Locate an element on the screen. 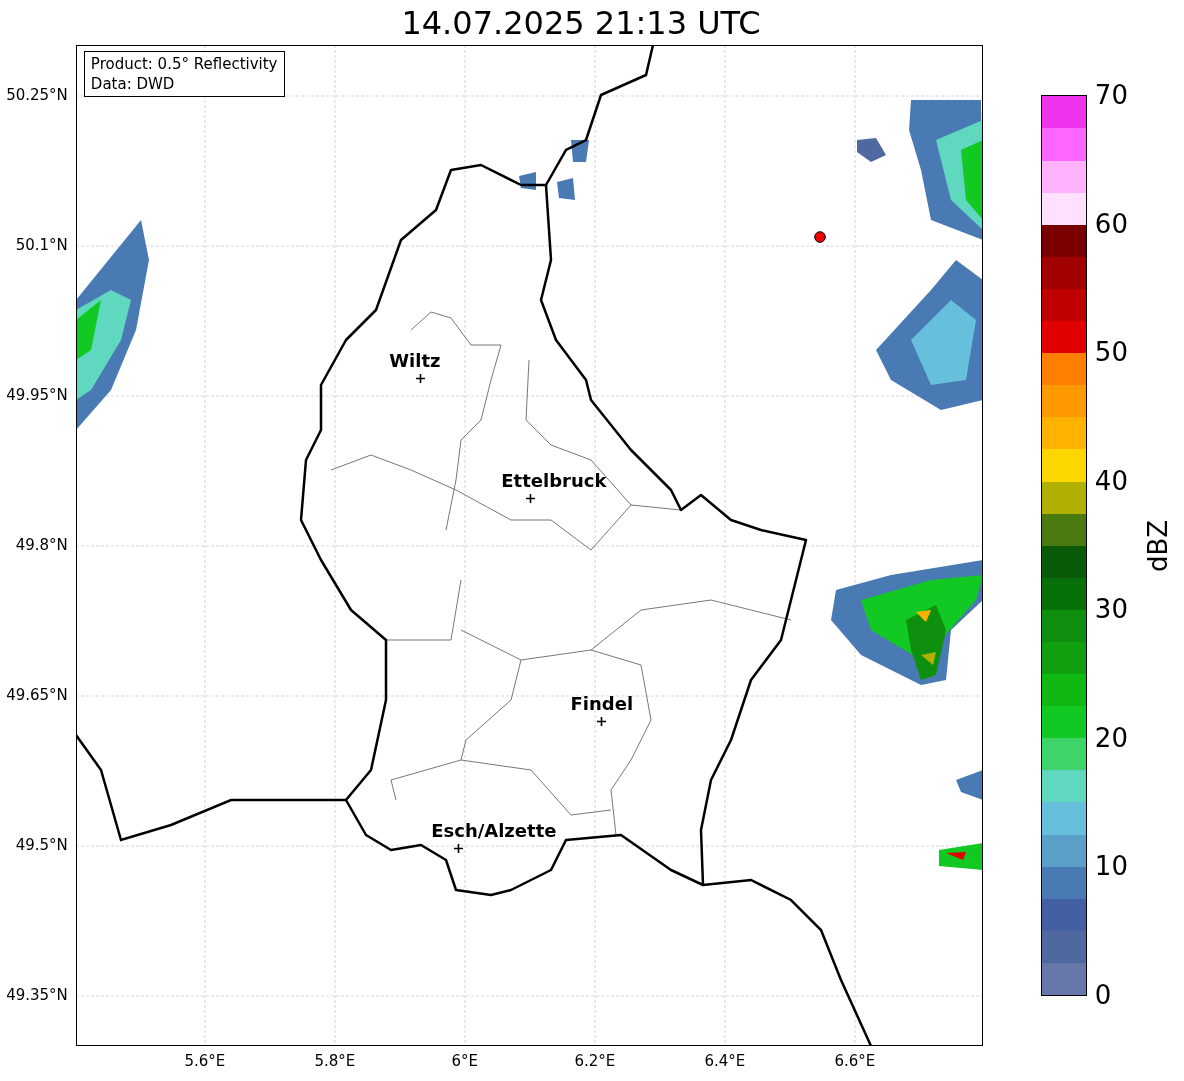 Image resolution: width=1184 pixels, height=1081 pixels. axis-tick-label: 49.95°N is located at coordinates (37, 395).